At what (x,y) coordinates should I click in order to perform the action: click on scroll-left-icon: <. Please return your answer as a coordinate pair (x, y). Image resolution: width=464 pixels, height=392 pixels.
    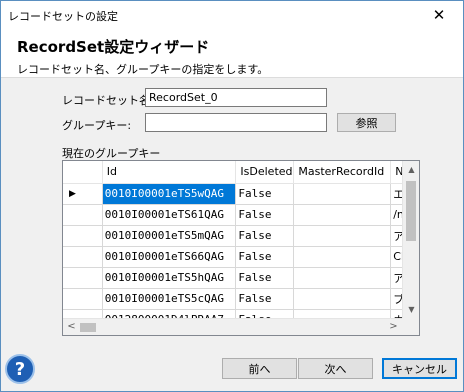
    Looking at the image, I should click on (71, 327).